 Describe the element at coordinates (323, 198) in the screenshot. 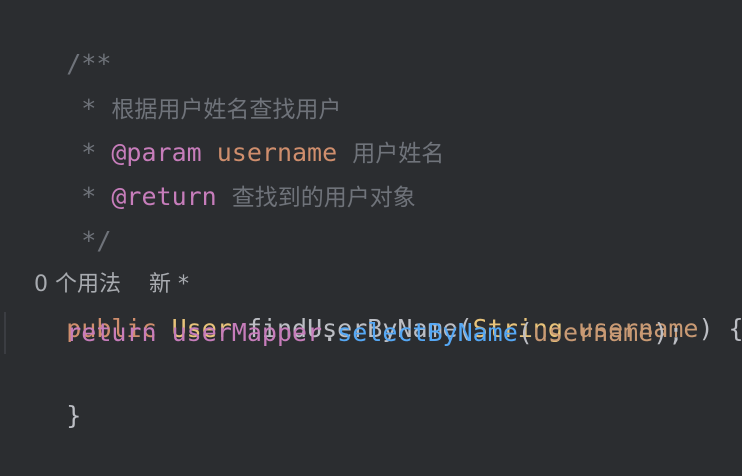

I see `doc-return-description: 查找到的用户对象` at that location.